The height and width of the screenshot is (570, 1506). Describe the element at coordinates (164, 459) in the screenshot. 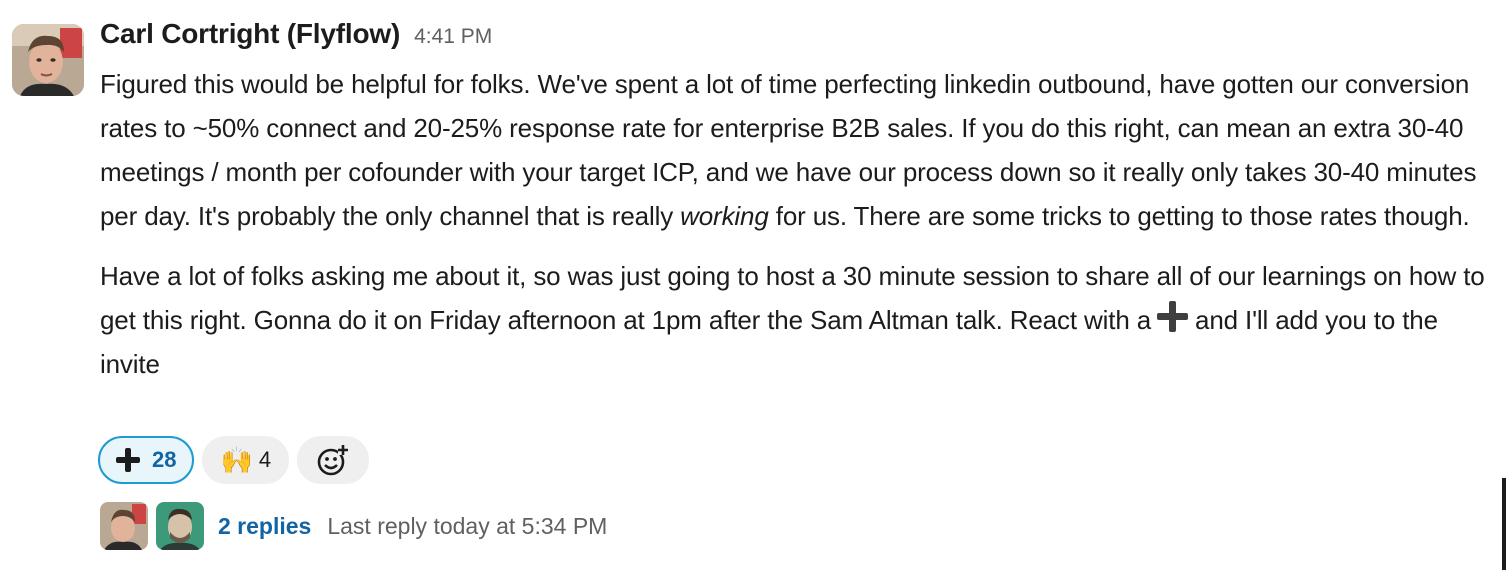

I see `reaction-count: 28` at that location.